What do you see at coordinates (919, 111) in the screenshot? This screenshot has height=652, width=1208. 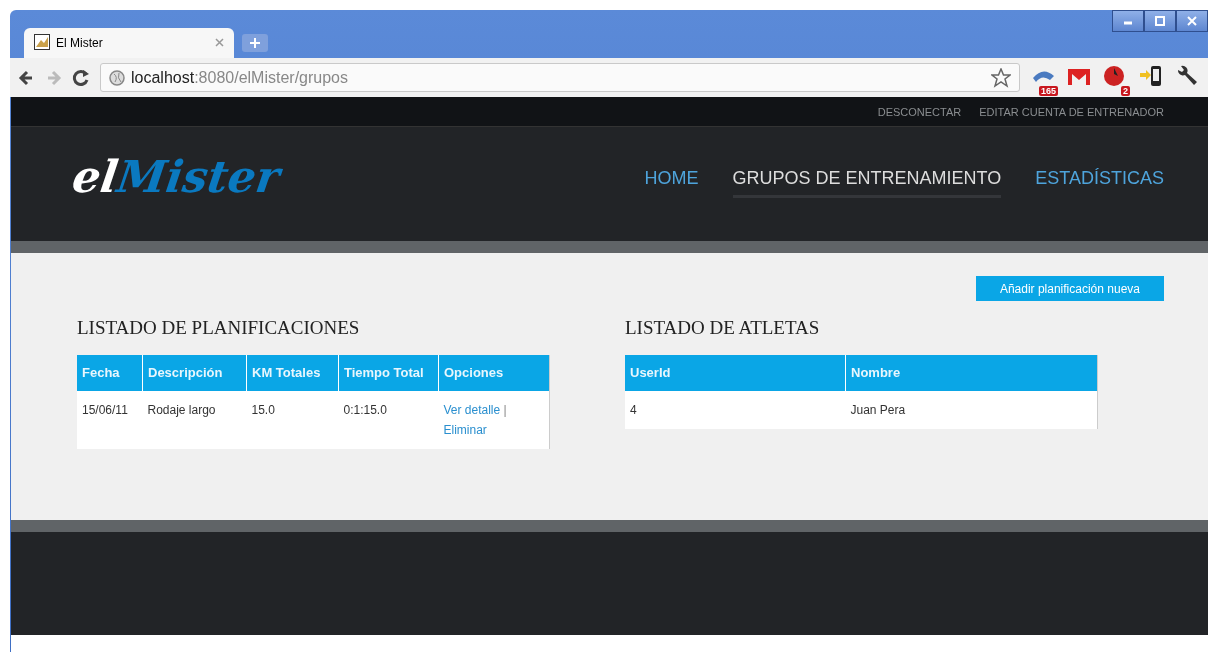 I see `logout-link: DESCONECTAR` at bounding box center [919, 111].